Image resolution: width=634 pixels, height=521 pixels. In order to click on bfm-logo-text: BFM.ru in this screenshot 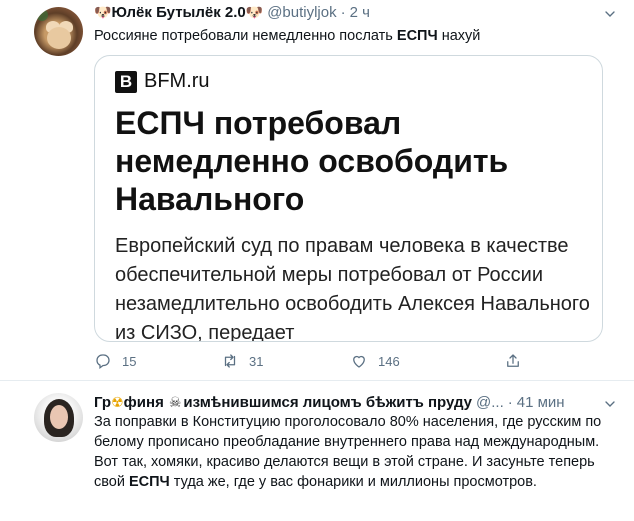, I will do `click(177, 81)`.